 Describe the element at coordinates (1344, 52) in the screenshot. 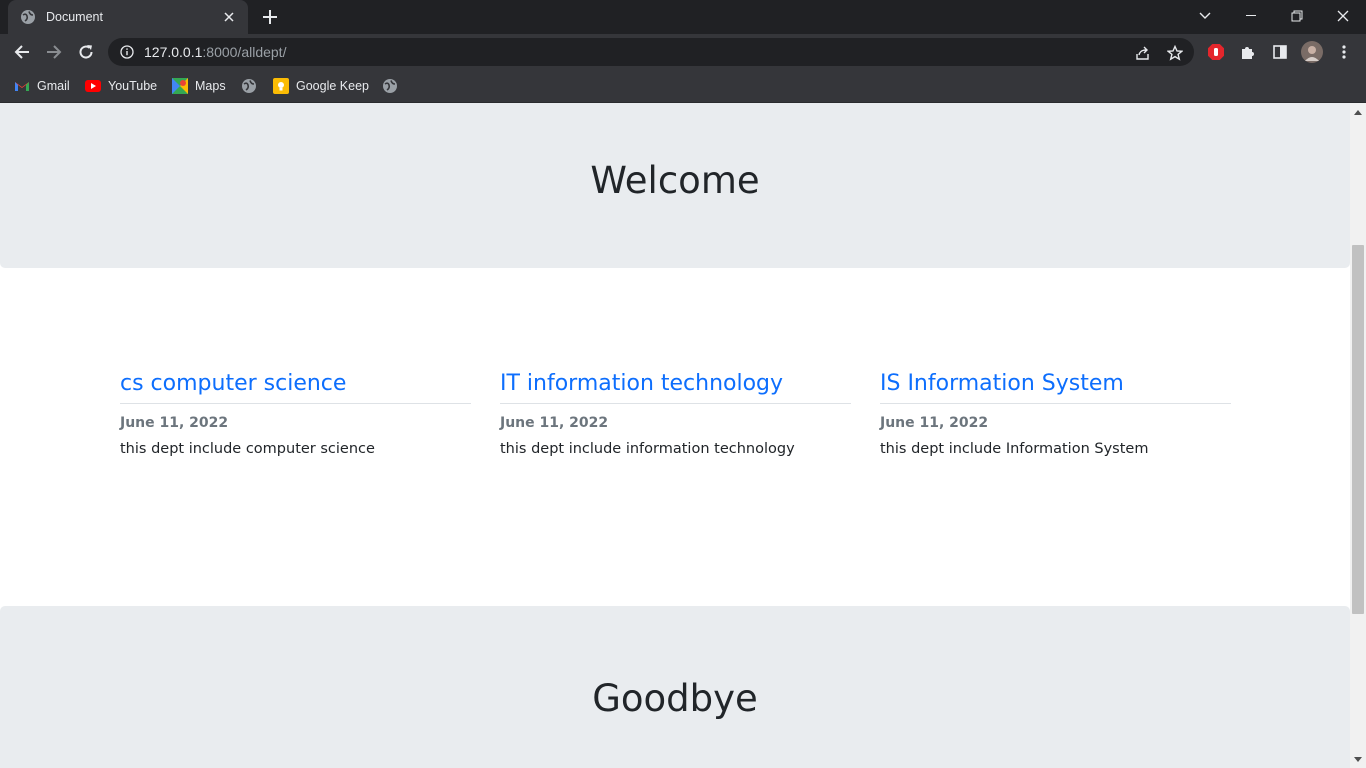

I see `menu-kebab-icon` at that location.